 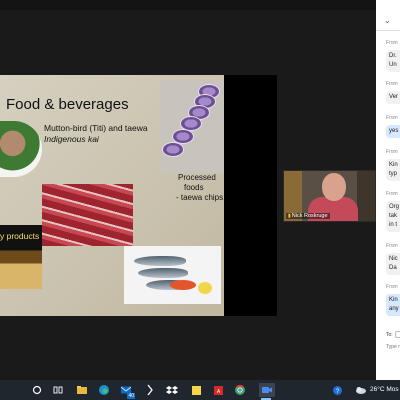 I want to click on participant-name-label: ▮Nick Roskruge, so click(x=308, y=216).